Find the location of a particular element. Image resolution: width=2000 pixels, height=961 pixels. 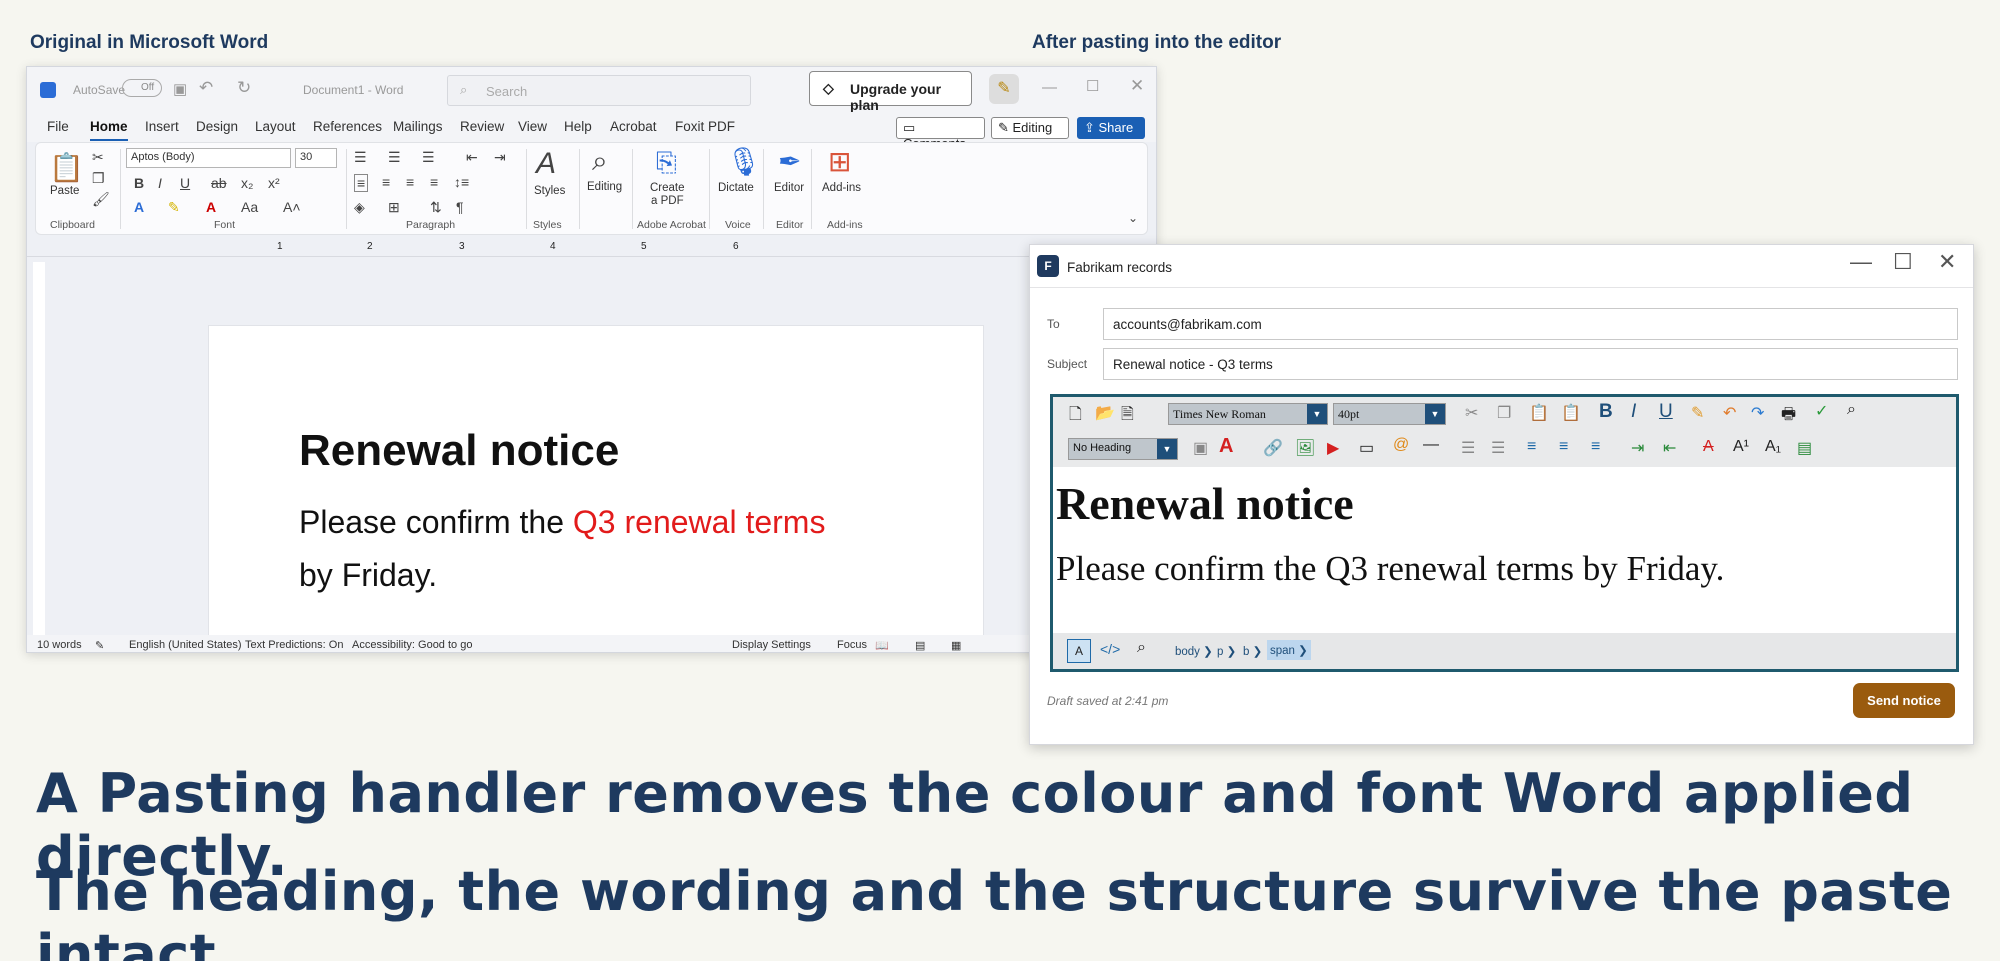

borders-icon: ⊞ is located at coordinates (394, 207).